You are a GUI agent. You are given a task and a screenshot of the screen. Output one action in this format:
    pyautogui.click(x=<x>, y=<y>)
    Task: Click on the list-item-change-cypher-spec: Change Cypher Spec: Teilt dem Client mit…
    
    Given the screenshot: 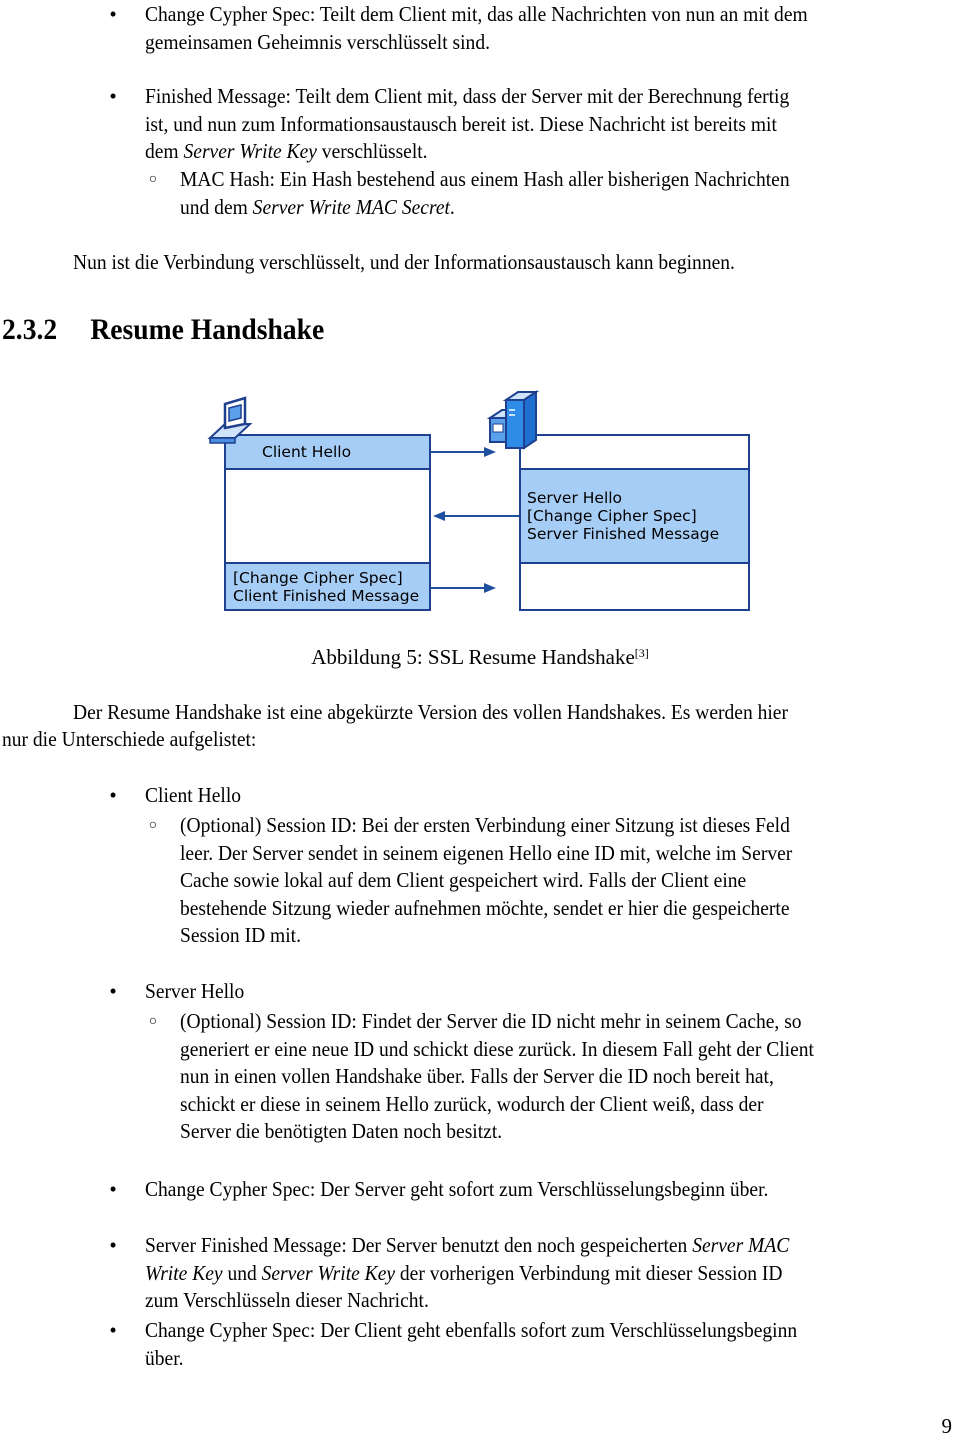 What is the action you would take?
    pyautogui.click(x=476, y=28)
    